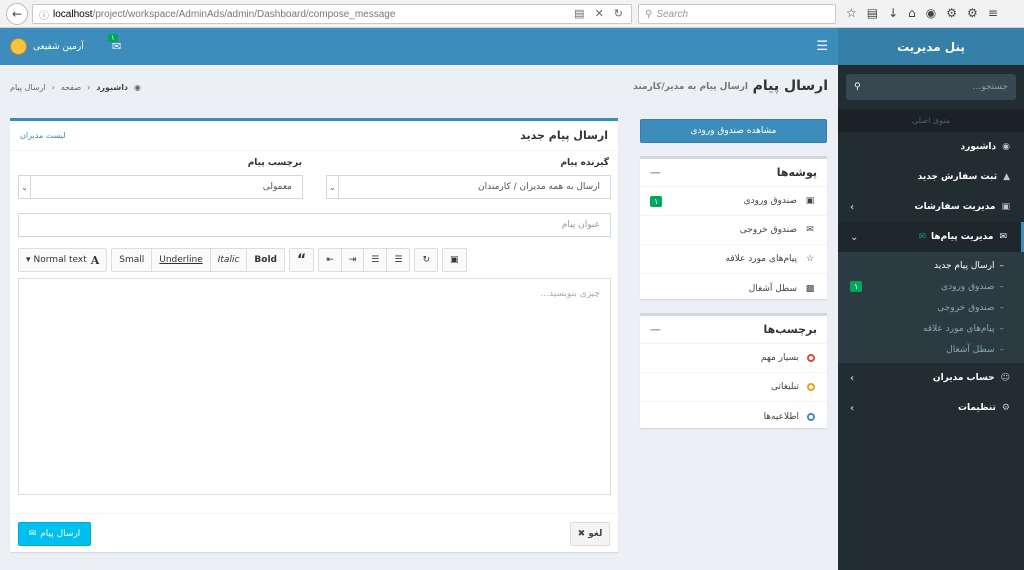 The image size is (1024, 570). Describe the element at coordinates (73, 14) in the screenshot. I see `url-host: localhost` at that location.